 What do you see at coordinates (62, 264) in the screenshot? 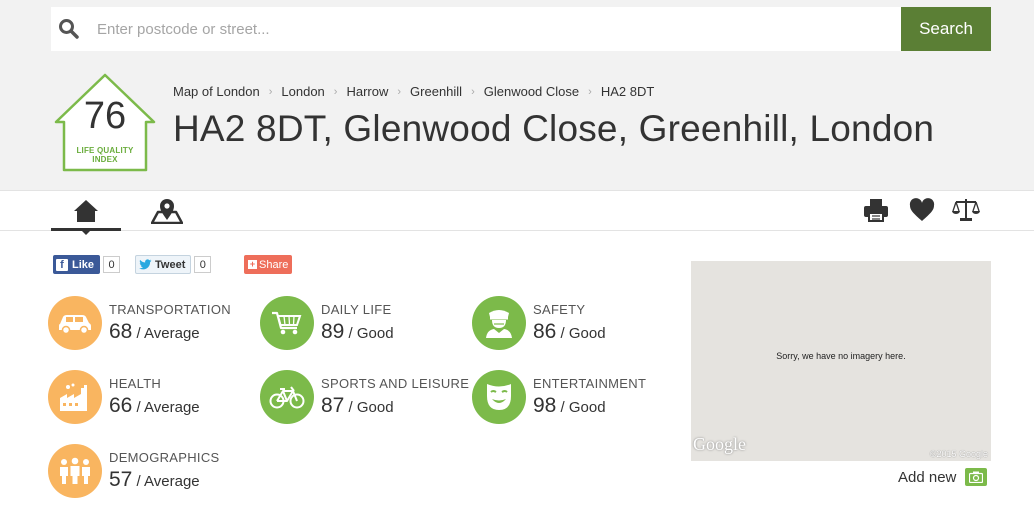
I see `facebook-icon: f` at bounding box center [62, 264].